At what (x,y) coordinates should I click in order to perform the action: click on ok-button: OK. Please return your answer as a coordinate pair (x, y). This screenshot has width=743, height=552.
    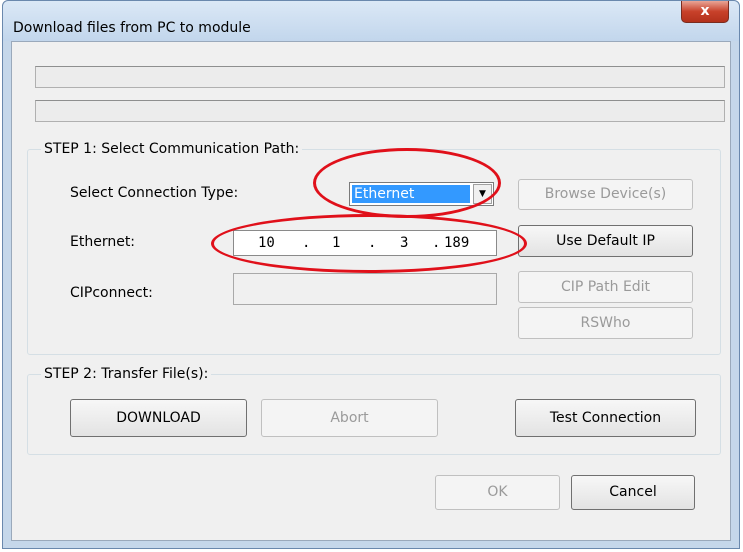
    Looking at the image, I should click on (497, 492).